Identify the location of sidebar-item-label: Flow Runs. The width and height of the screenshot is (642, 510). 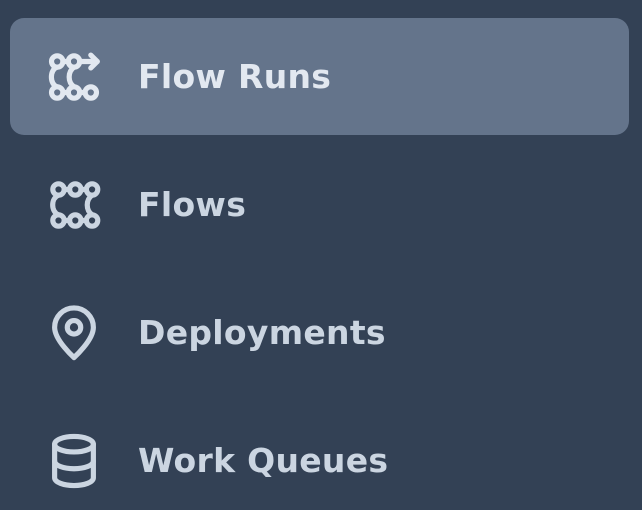
(235, 76).